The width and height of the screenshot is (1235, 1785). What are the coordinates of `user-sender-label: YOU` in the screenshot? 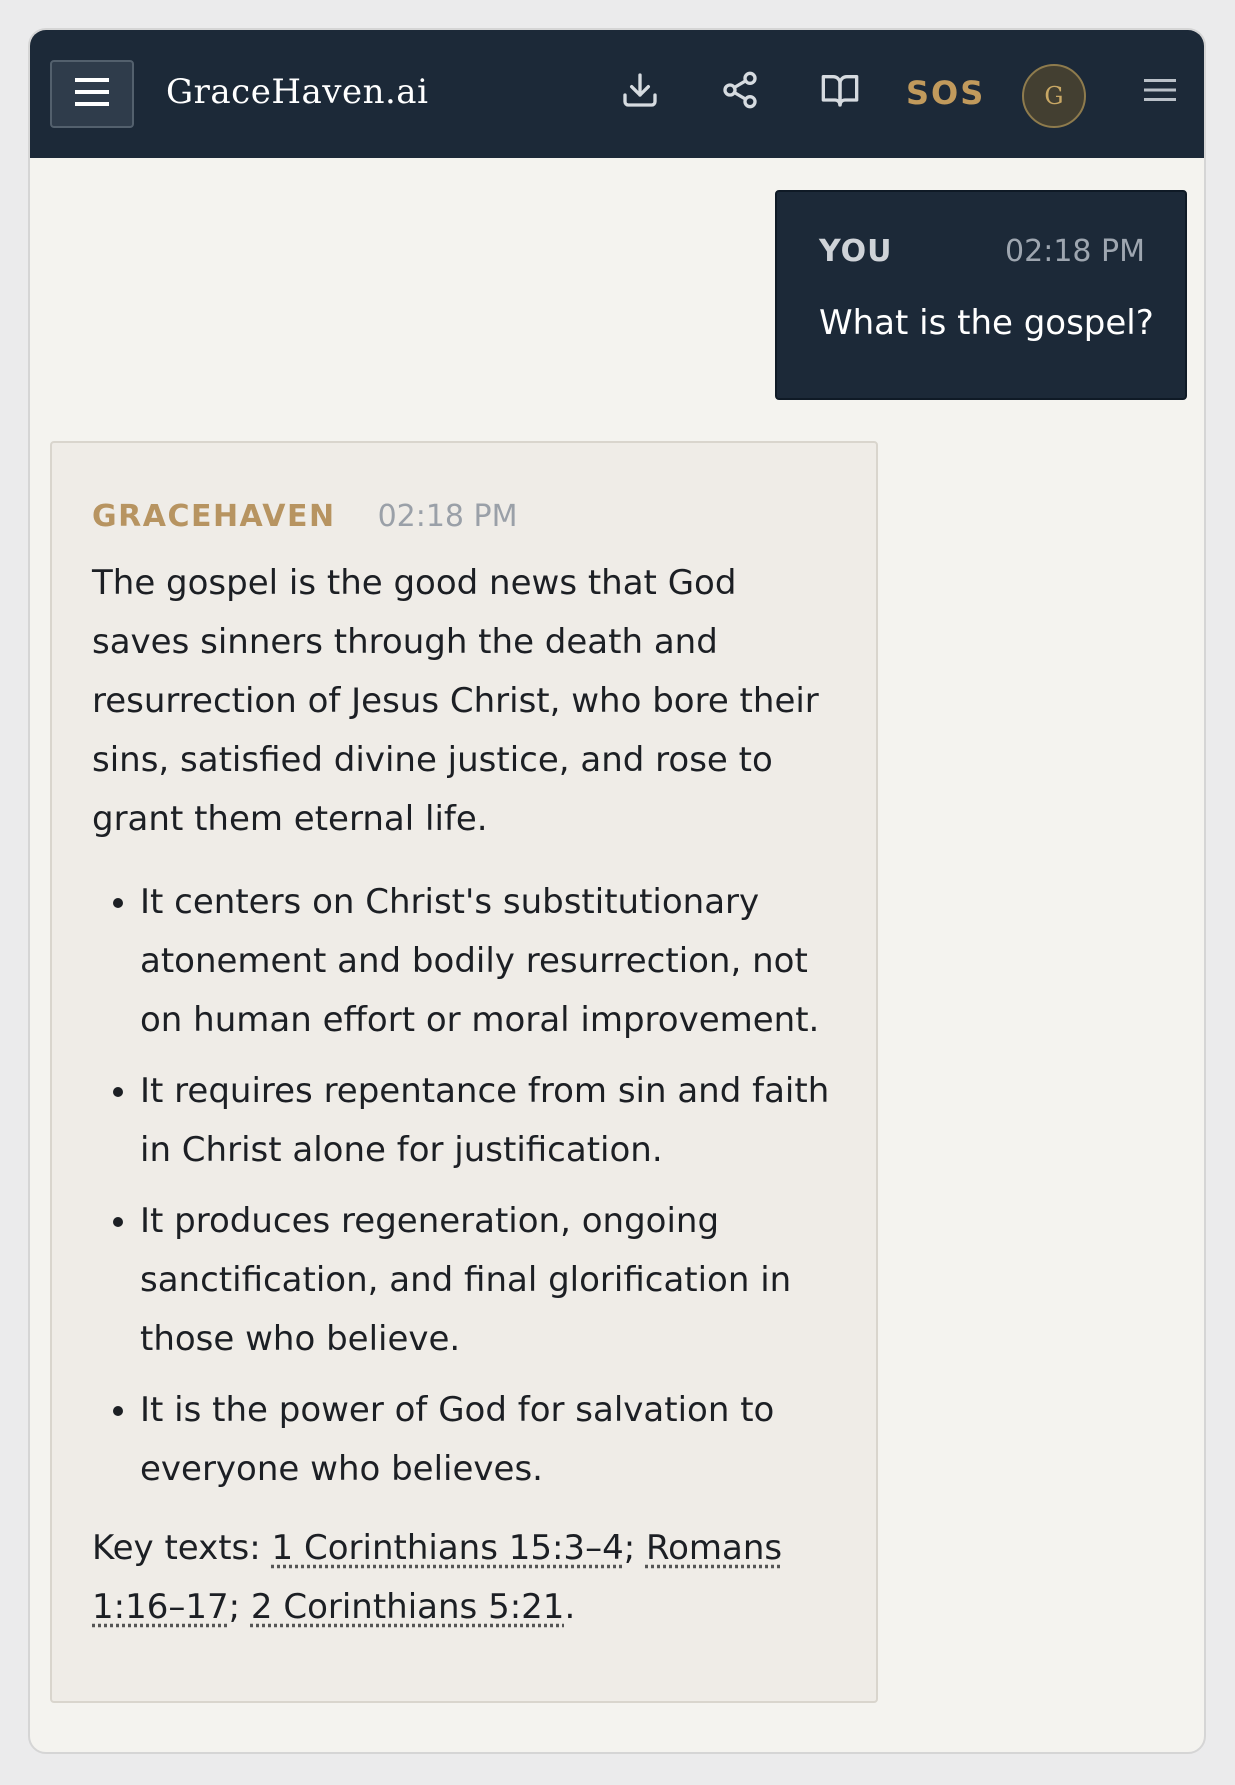 It's located at (856, 251).